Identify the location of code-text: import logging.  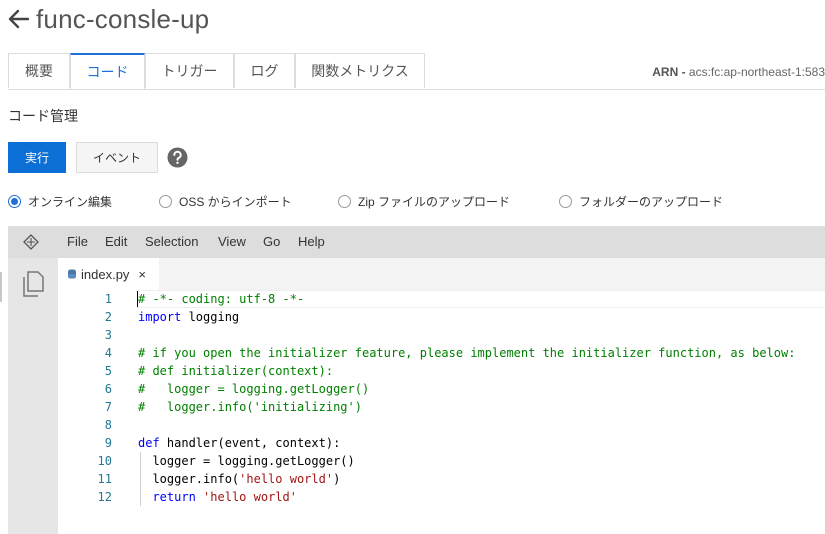
(188, 317).